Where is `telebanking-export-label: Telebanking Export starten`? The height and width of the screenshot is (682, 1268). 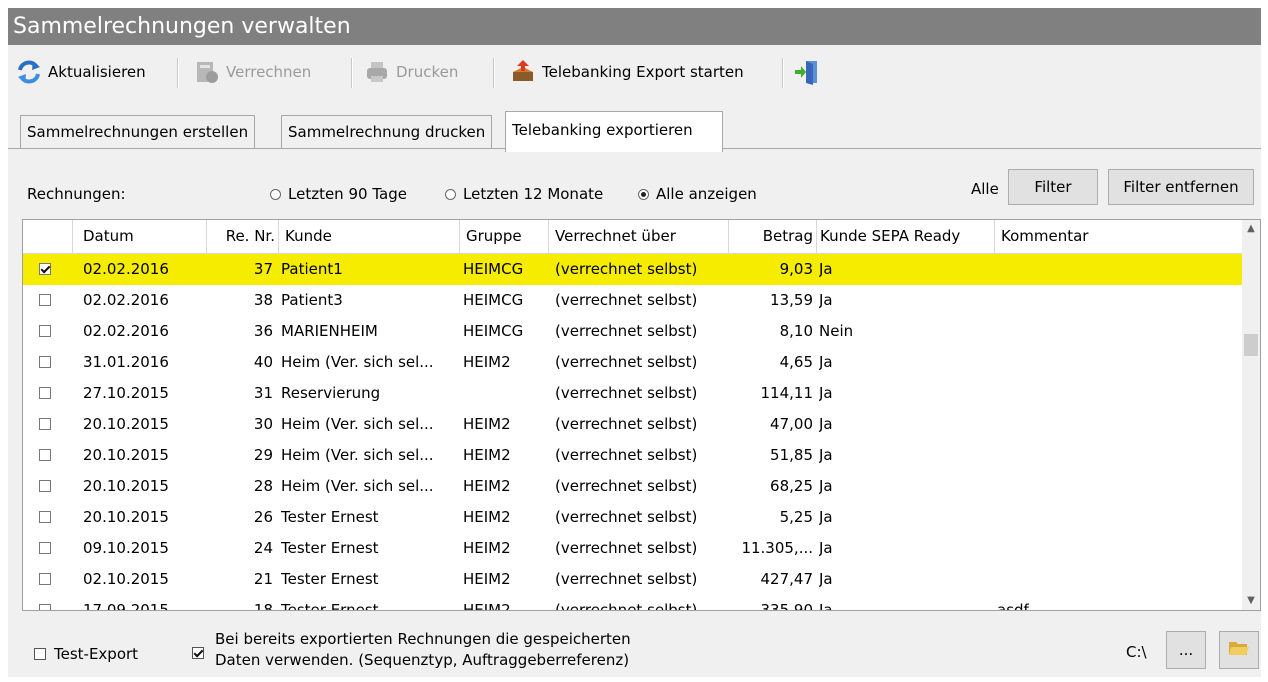 telebanking-export-label: Telebanking Export starten is located at coordinates (643, 72).